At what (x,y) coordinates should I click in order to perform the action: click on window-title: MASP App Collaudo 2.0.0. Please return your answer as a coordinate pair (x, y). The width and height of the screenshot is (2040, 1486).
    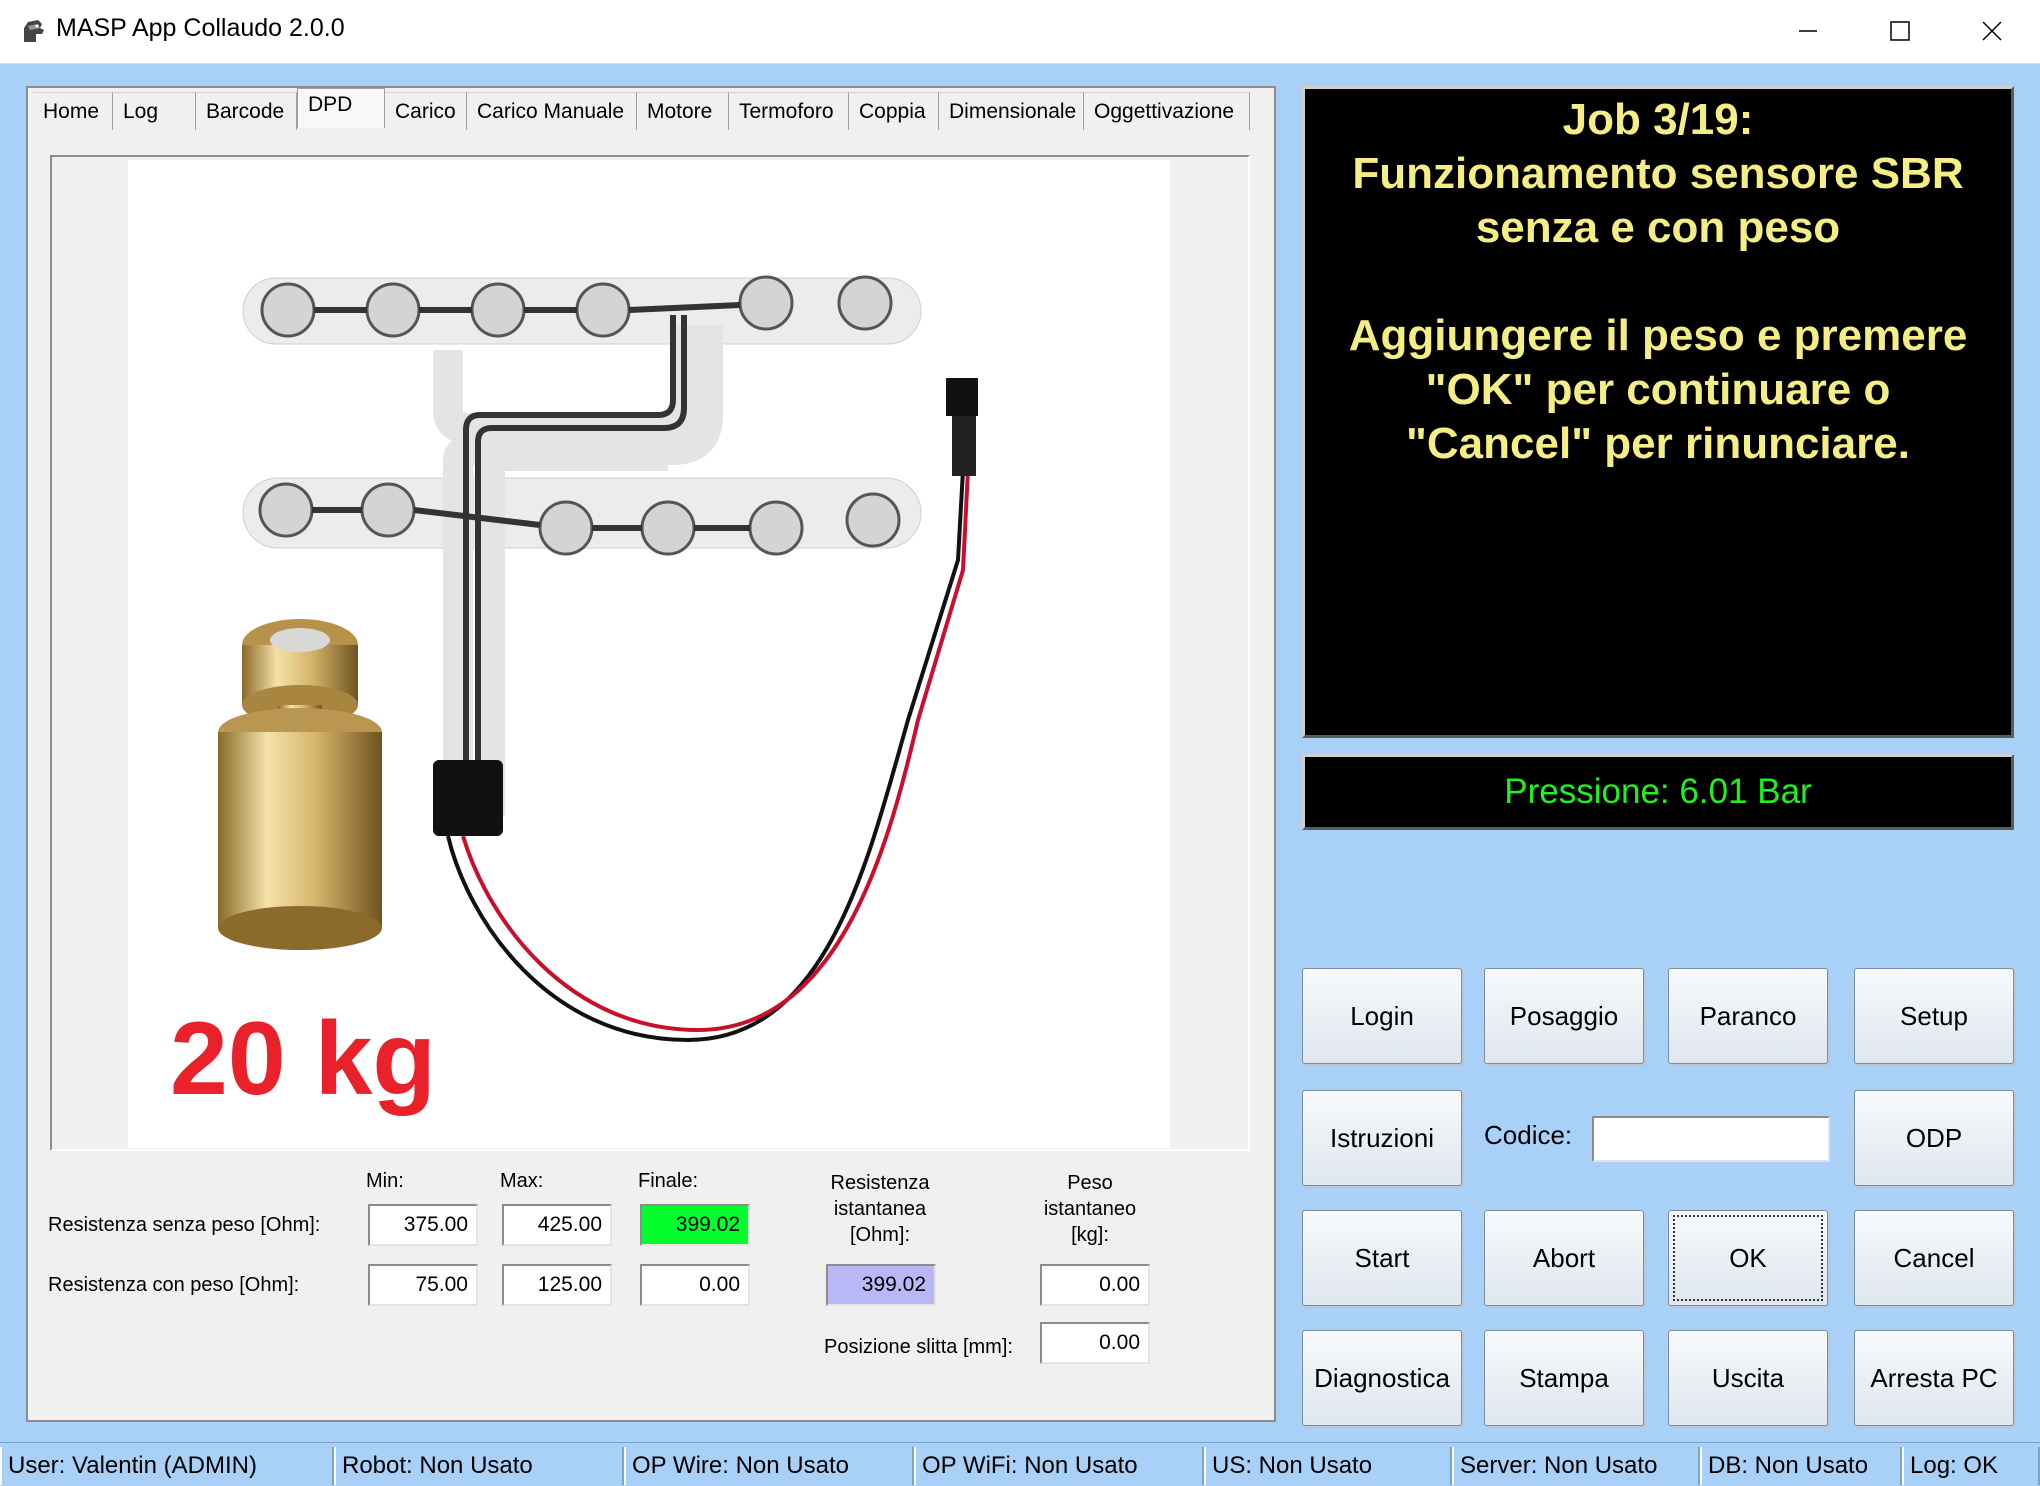
    Looking at the image, I should click on (200, 28).